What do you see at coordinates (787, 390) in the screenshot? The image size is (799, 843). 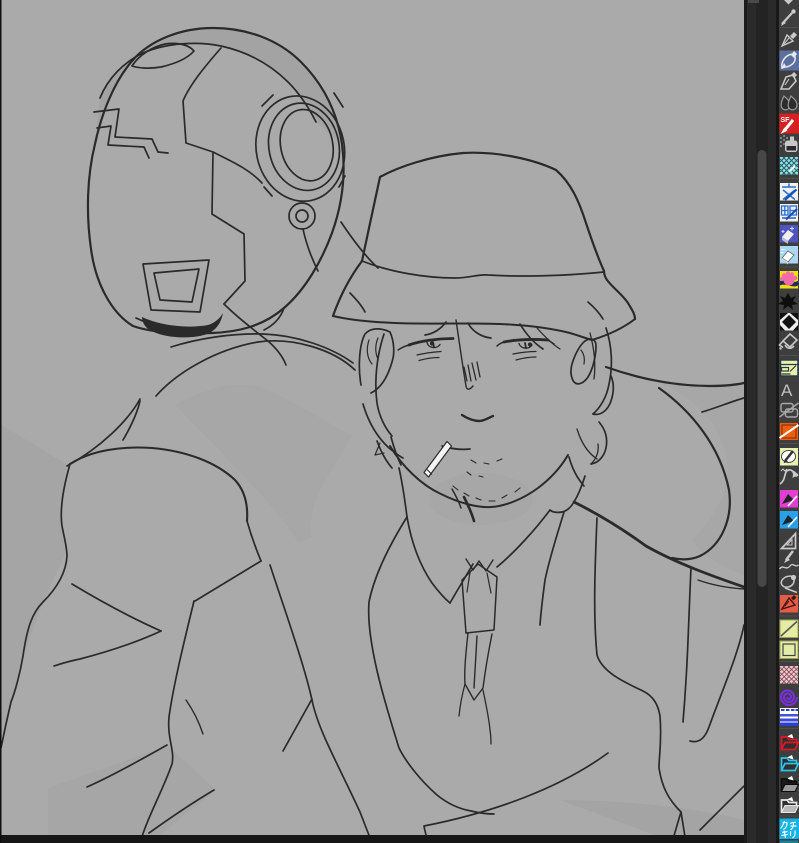 I see `svg-text: A` at bounding box center [787, 390].